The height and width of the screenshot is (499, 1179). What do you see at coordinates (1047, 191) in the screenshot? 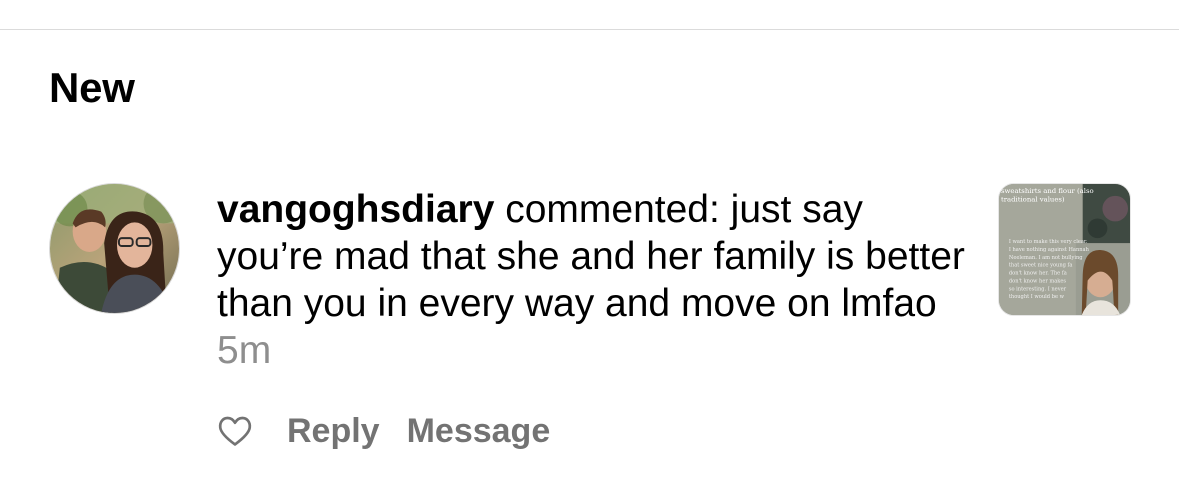
I see `thumb-caption-line-1: sweatshirts and flour (also` at bounding box center [1047, 191].